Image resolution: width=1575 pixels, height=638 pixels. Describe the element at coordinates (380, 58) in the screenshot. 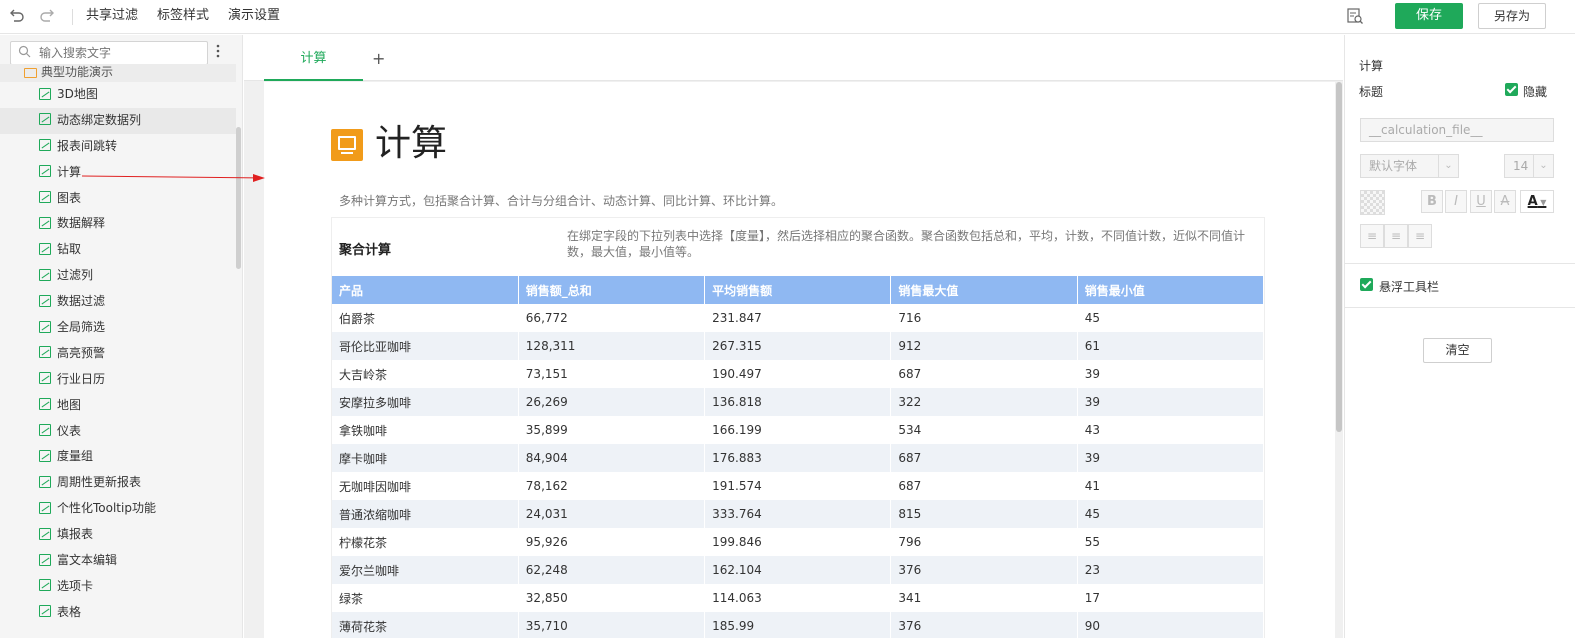

I see `add-tab-button: +` at that location.